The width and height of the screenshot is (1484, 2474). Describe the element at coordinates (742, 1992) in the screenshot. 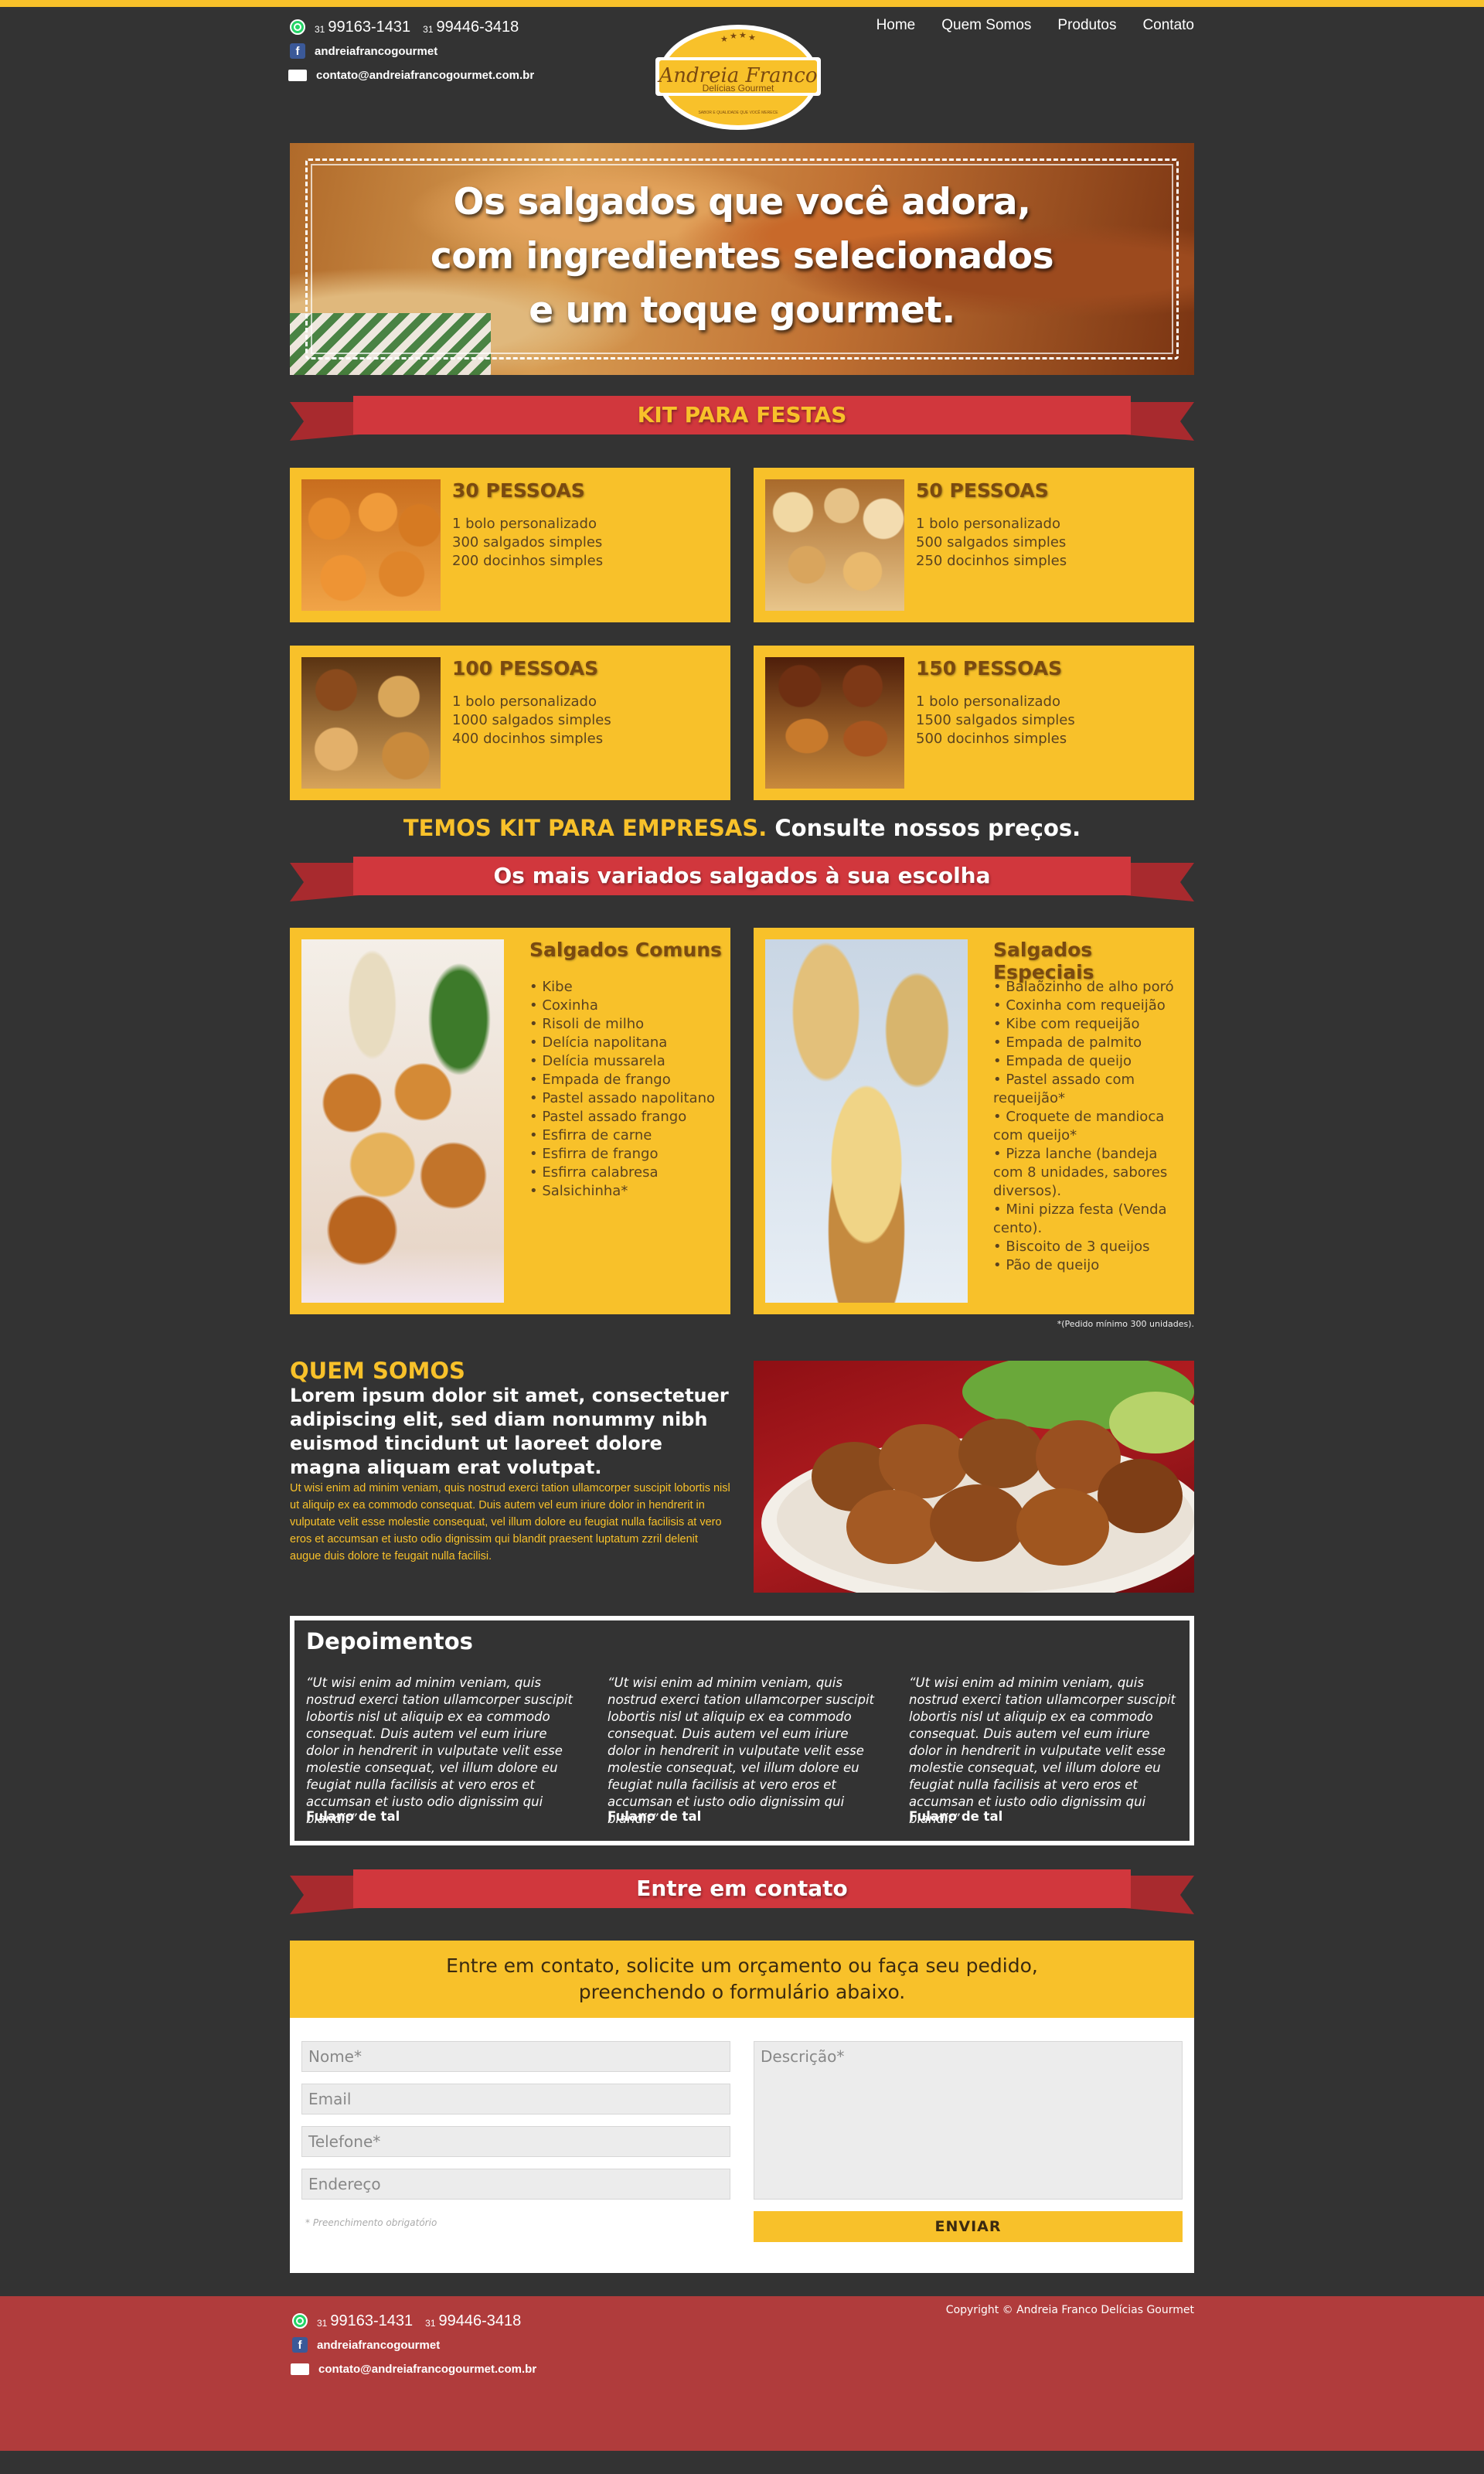

I see `contact-intro-line-2: preenchendo o formulário abaixo.` at that location.